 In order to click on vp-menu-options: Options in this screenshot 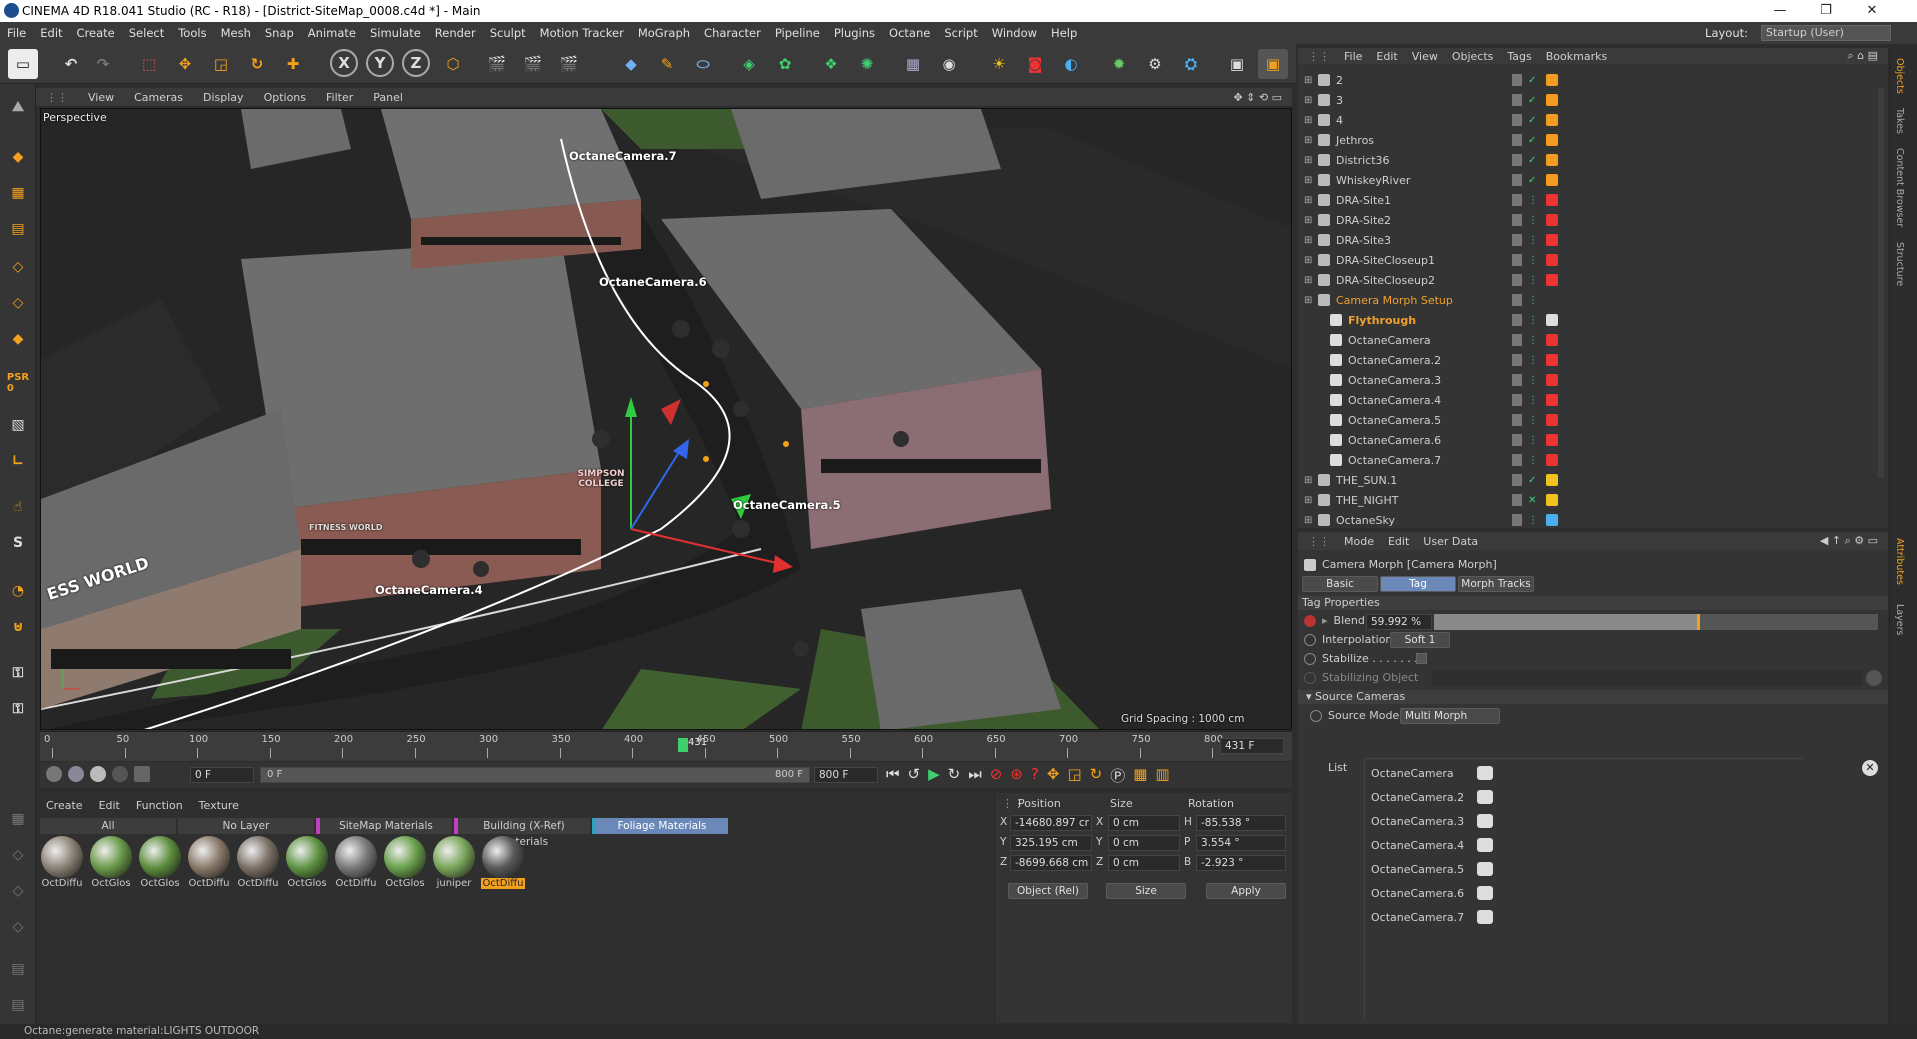, I will do `click(285, 97)`.